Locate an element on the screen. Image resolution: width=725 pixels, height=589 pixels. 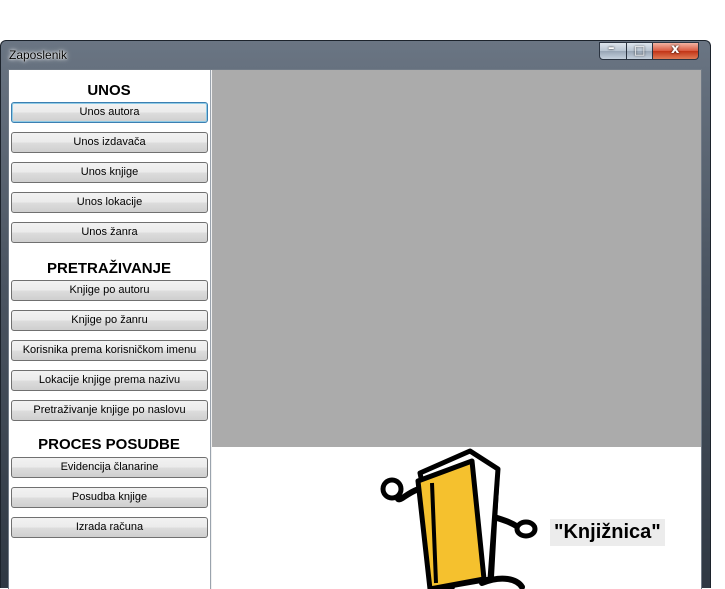
section-title-proces-posudbe: PROCES POSUDBE is located at coordinates (109, 444).